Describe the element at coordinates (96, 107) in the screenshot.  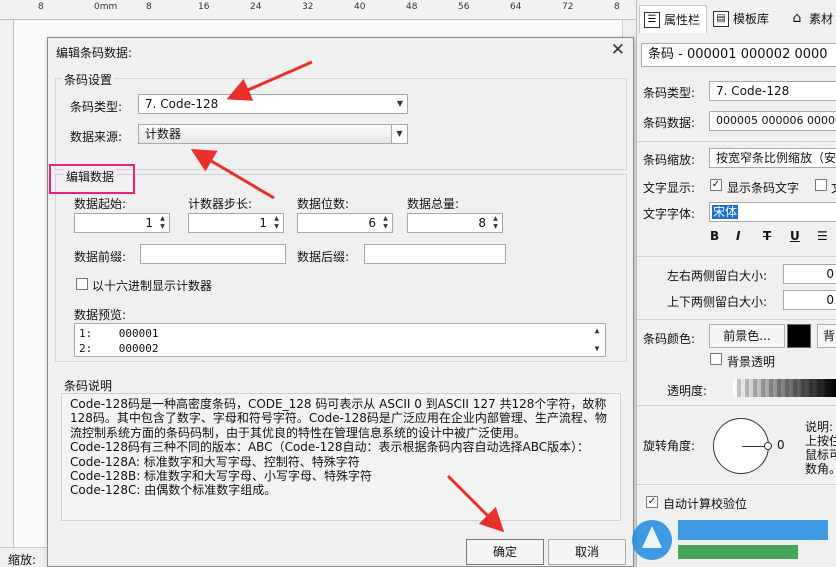
I see `barcode-type-label: 条码类型:` at that location.